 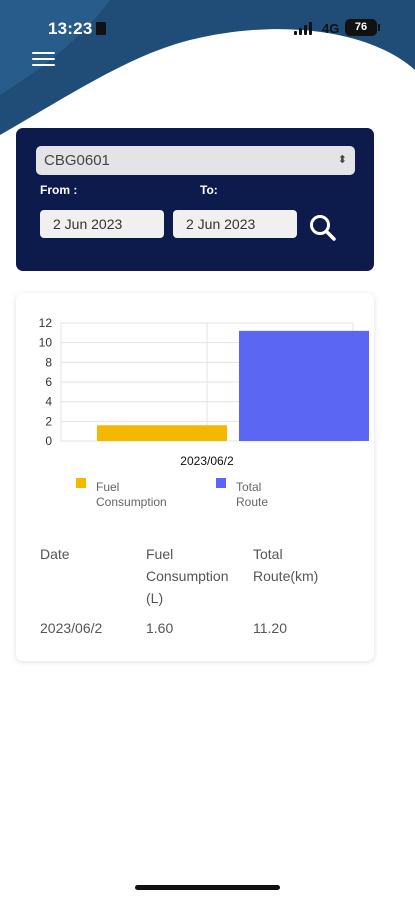 I want to click on legend-route-label: Total Route, so click(x=252, y=494).